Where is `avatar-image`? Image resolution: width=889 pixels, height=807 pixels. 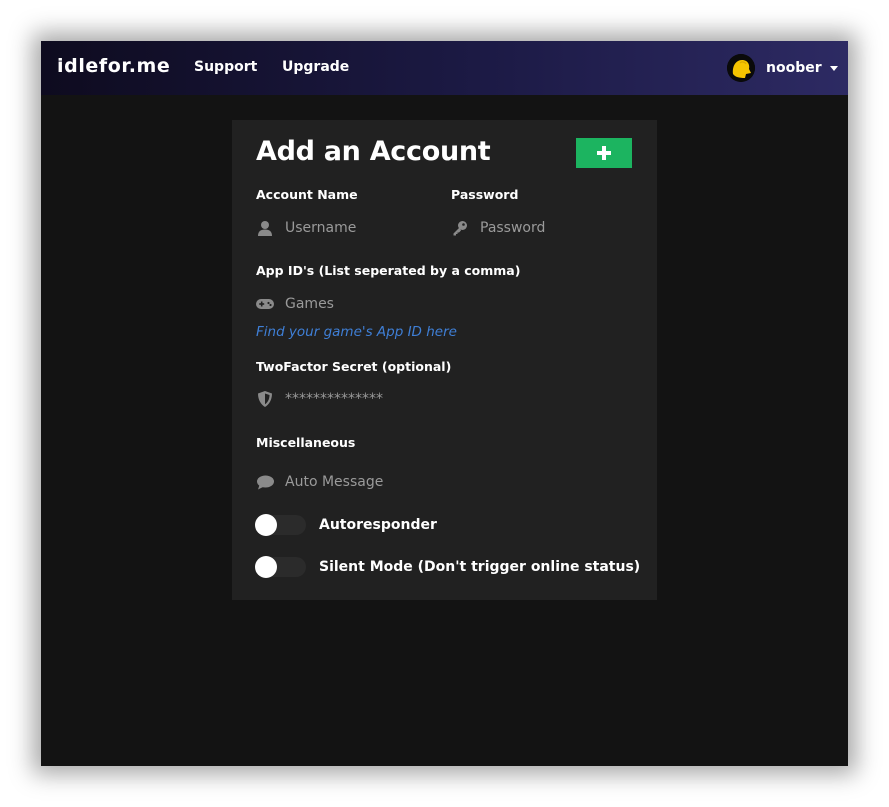
avatar-image is located at coordinates (741, 68).